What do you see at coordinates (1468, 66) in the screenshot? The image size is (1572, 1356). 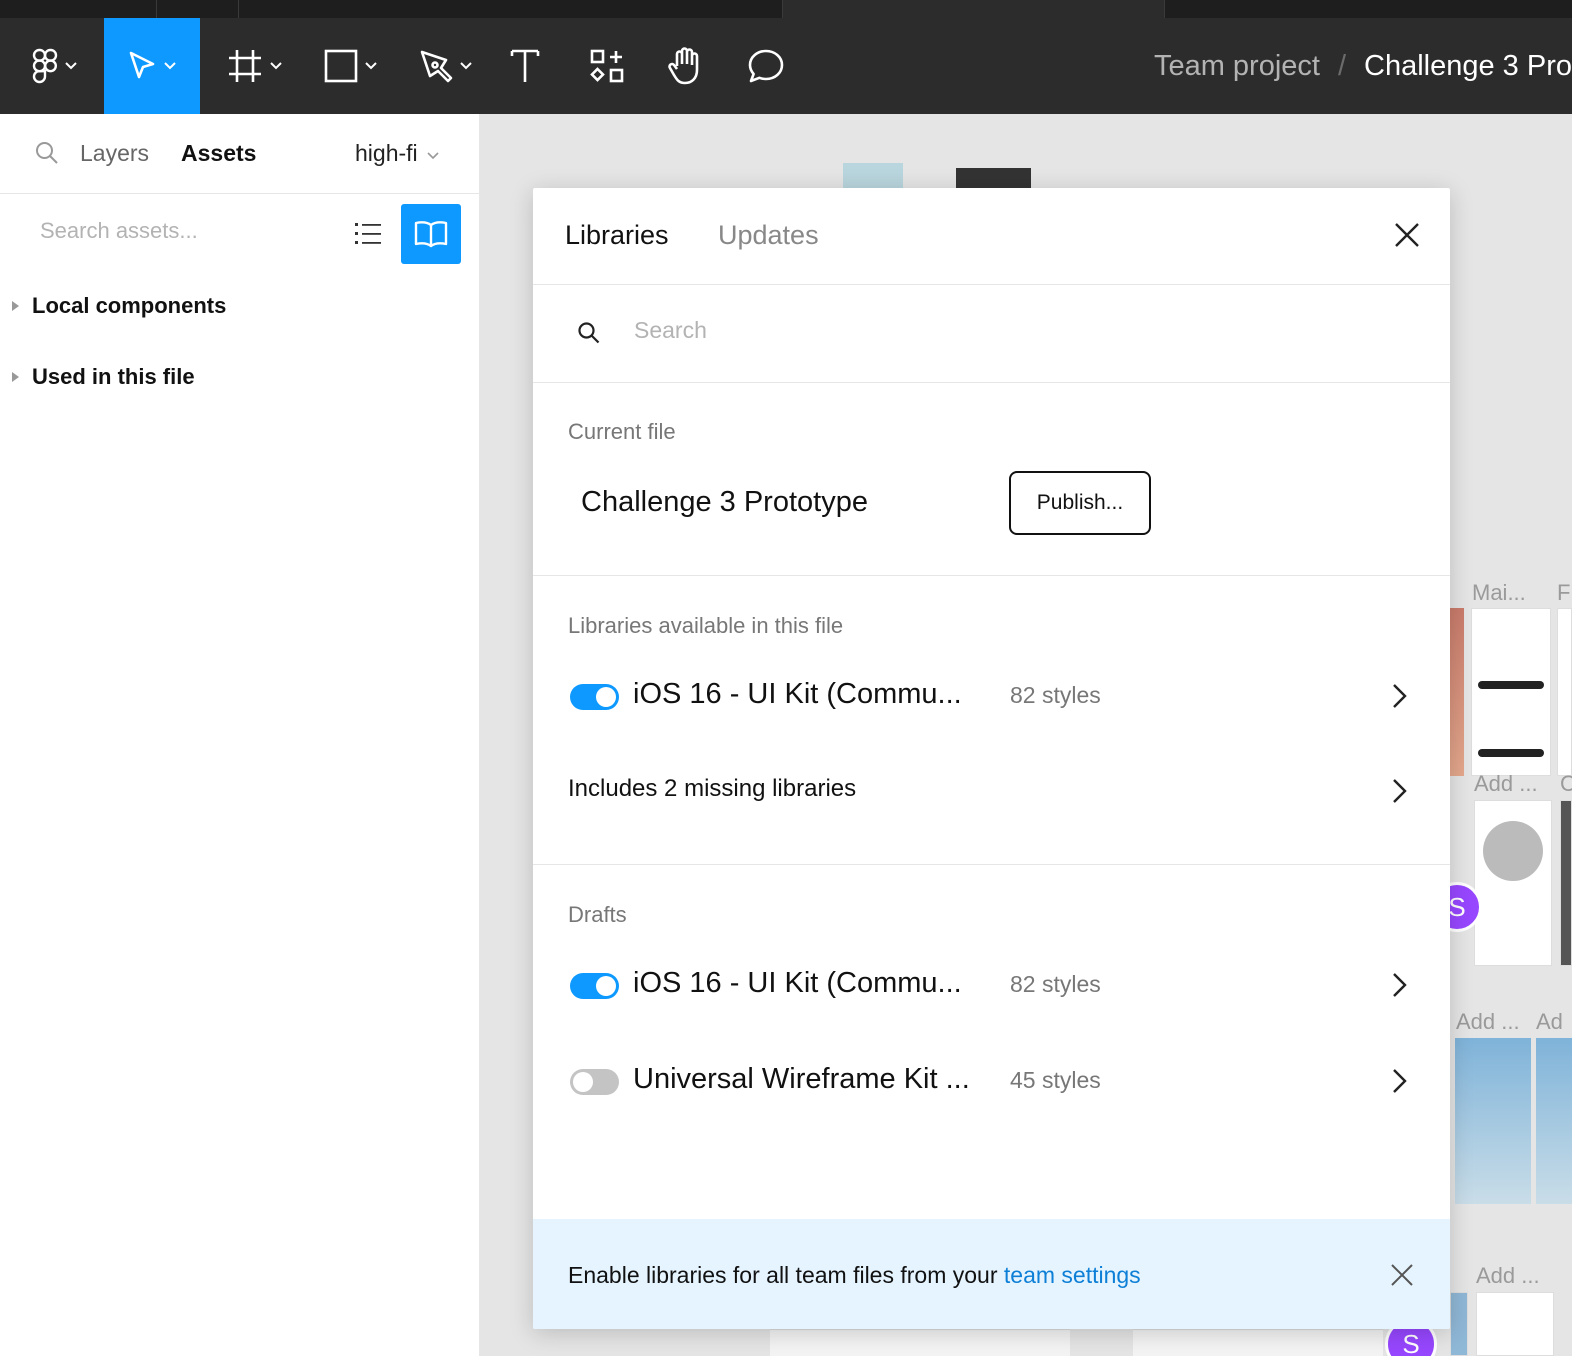 I see `breadcrumb-file-name: Challenge 3 Pro` at bounding box center [1468, 66].